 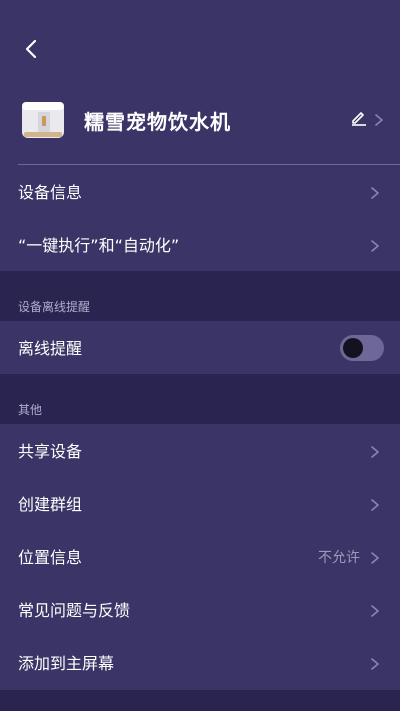 What do you see at coordinates (66, 663) in the screenshot?
I see `add-to-home-screen-label: 添加到主屏幕` at bounding box center [66, 663].